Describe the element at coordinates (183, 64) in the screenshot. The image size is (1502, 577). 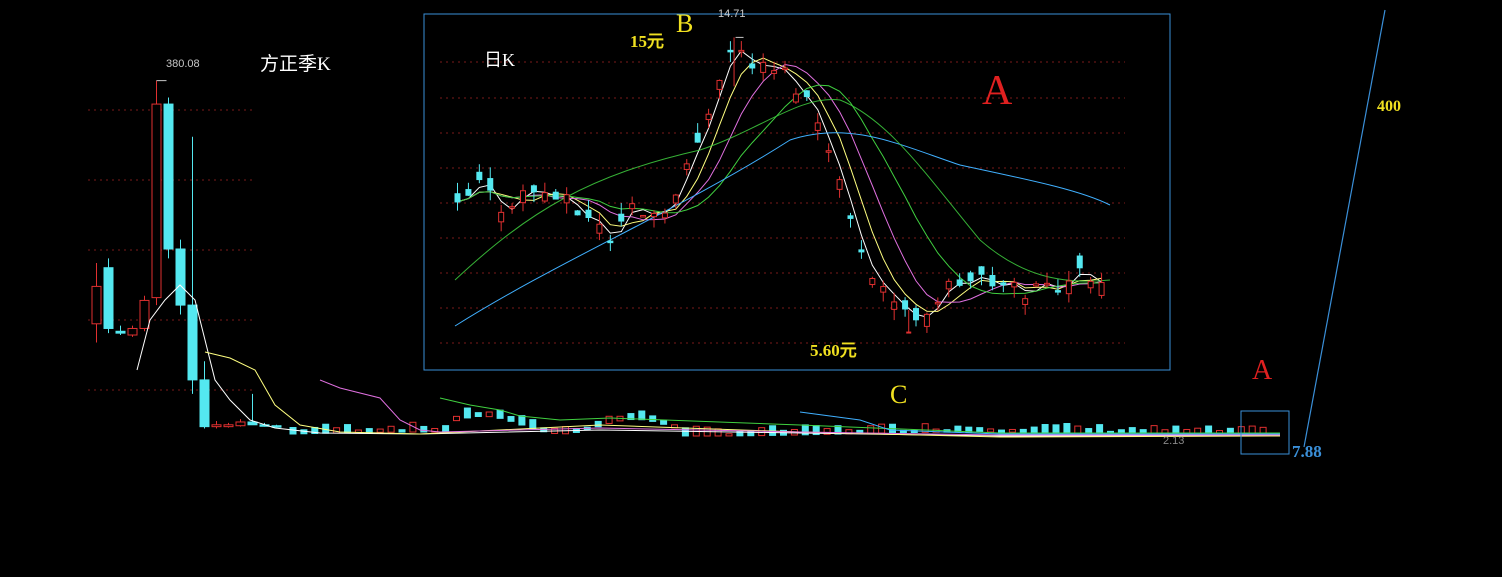
I see `label-peak-quarterly: 380.08` at that location.